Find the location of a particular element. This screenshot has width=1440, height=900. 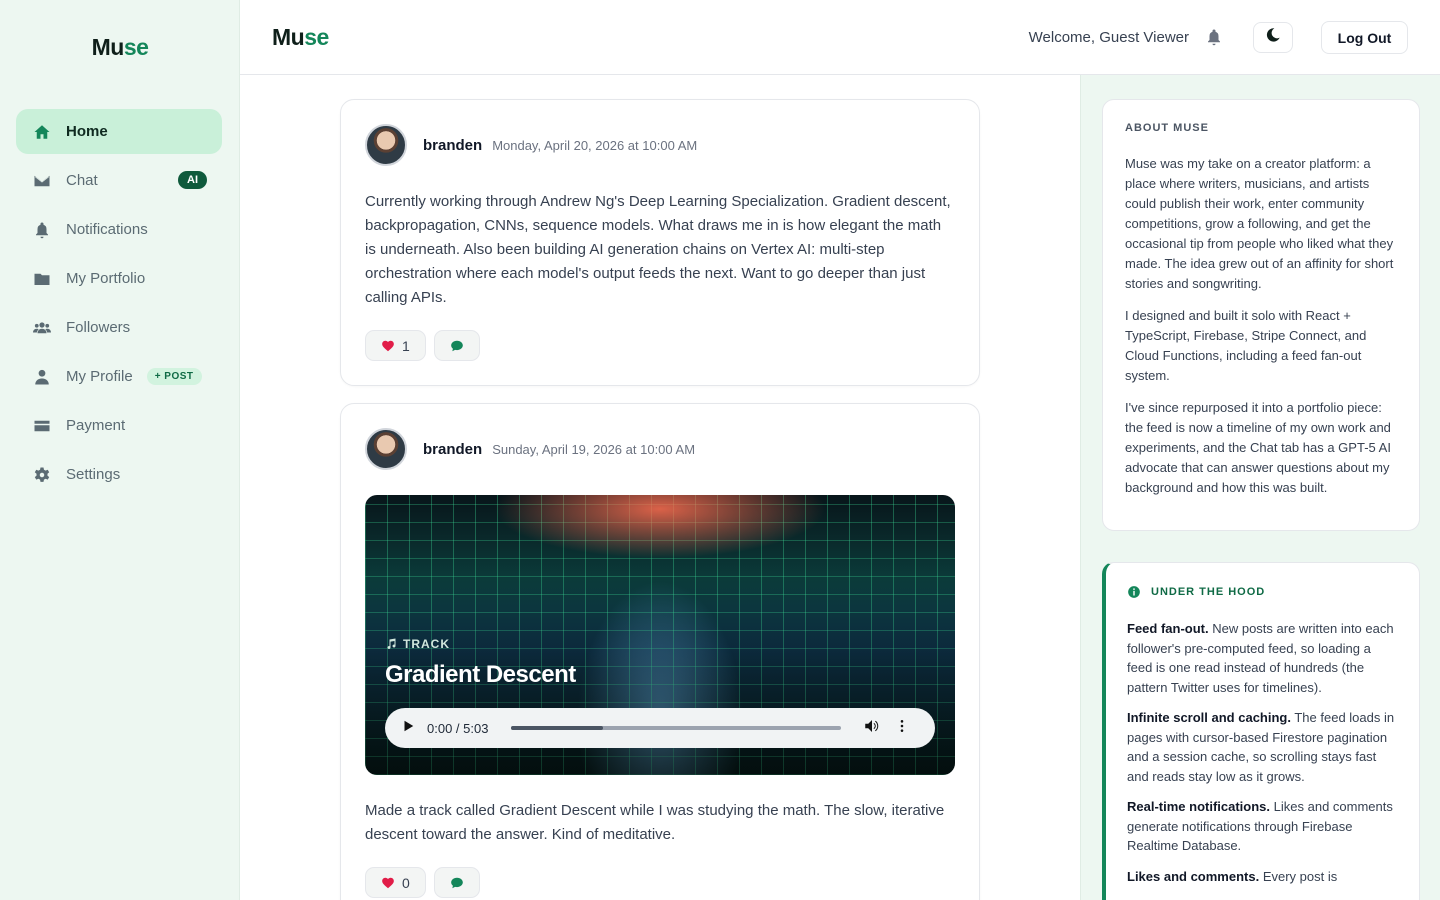

volume-icon is located at coordinates (872, 728).